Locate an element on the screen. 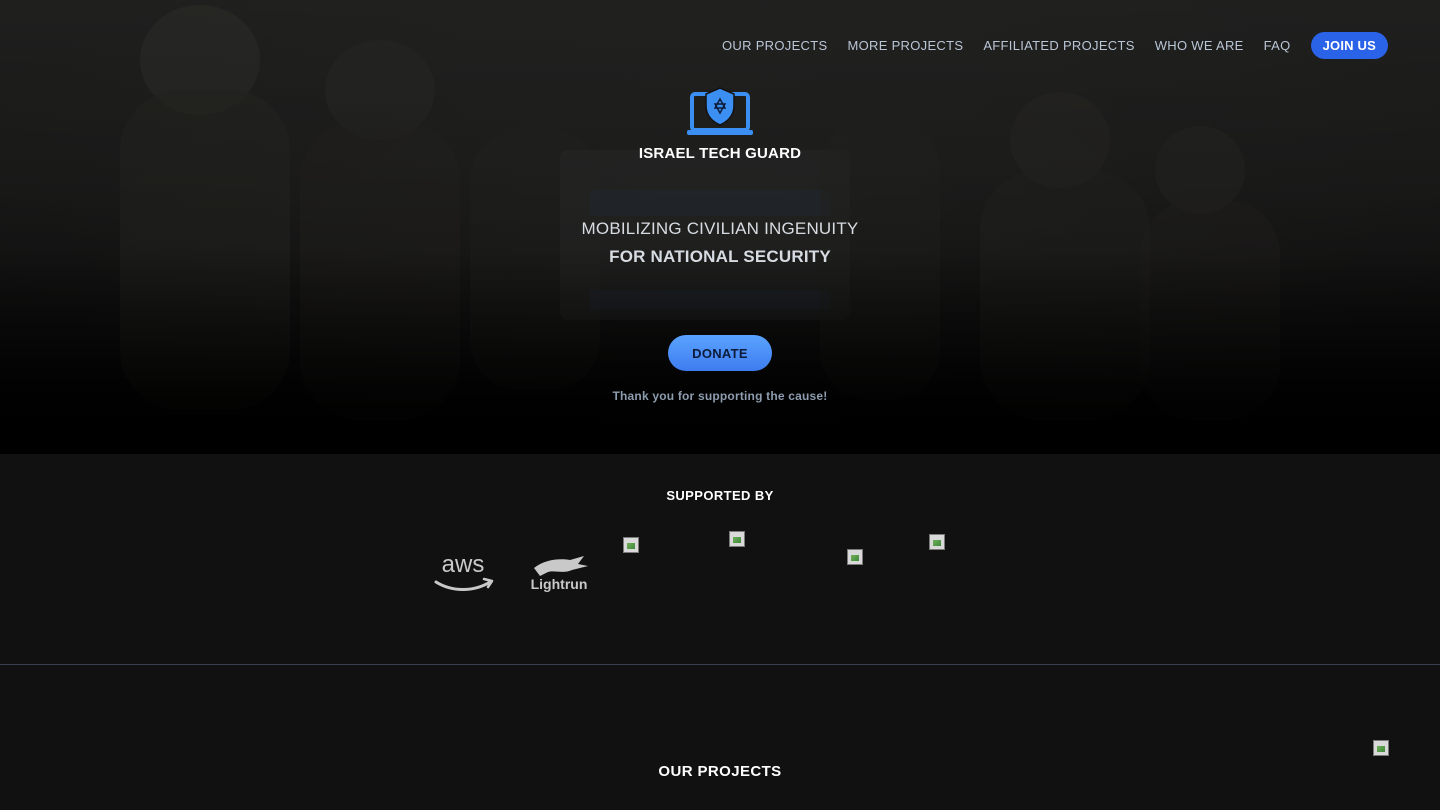 Image resolution: width=1440 pixels, height=810 pixels. brand-name: ISRAEL TECH GUARD is located at coordinates (720, 153).